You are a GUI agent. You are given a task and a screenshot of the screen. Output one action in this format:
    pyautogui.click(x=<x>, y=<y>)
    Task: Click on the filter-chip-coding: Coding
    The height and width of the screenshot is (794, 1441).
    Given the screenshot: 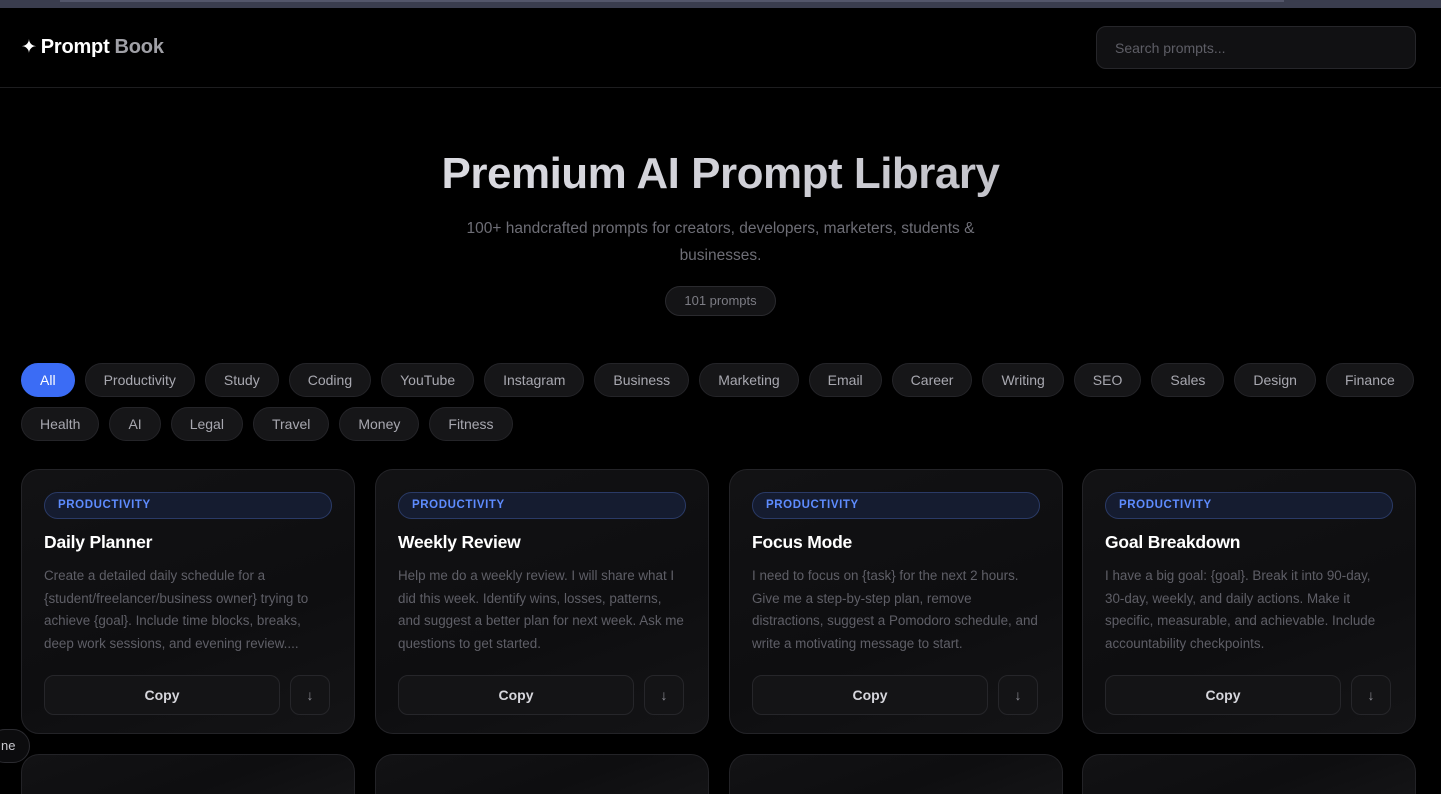 What is the action you would take?
    pyautogui.click(x=330, y=380)
    